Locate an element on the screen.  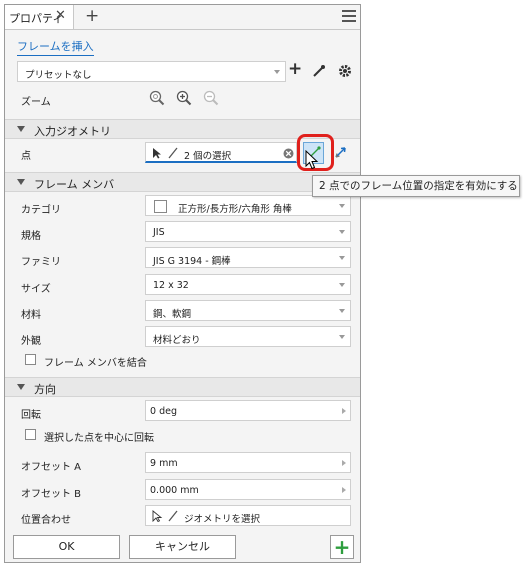
rotate-around-point-checkbox is located at coordinates (30, 434).